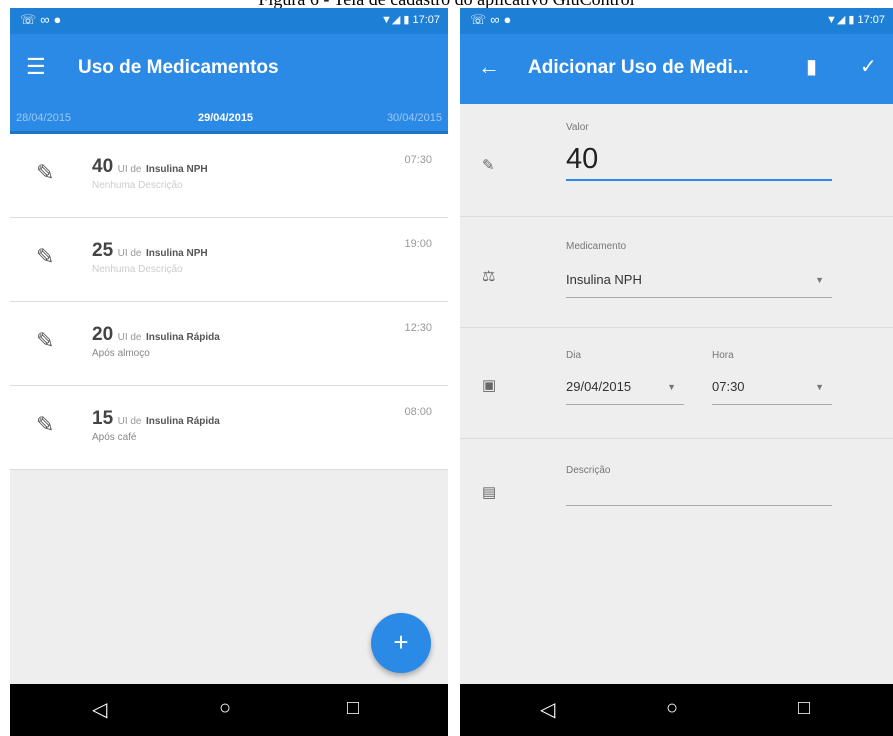 Image resolution: width=893 pixels, height=736 pixels. I want to click on day-selected: 29/04/2015, so click(599, 386).